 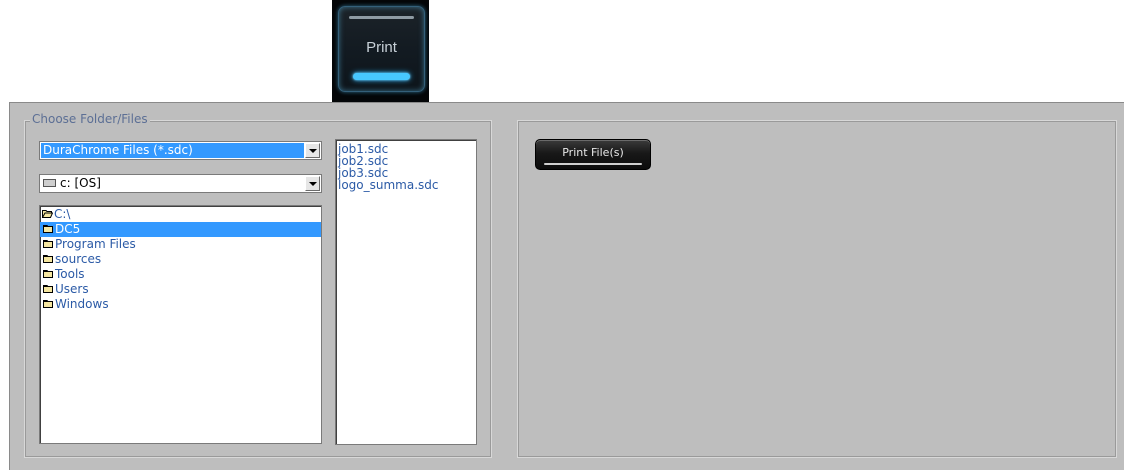 I want to click on folder-item-label: Windows, so click(x=82, y=304).